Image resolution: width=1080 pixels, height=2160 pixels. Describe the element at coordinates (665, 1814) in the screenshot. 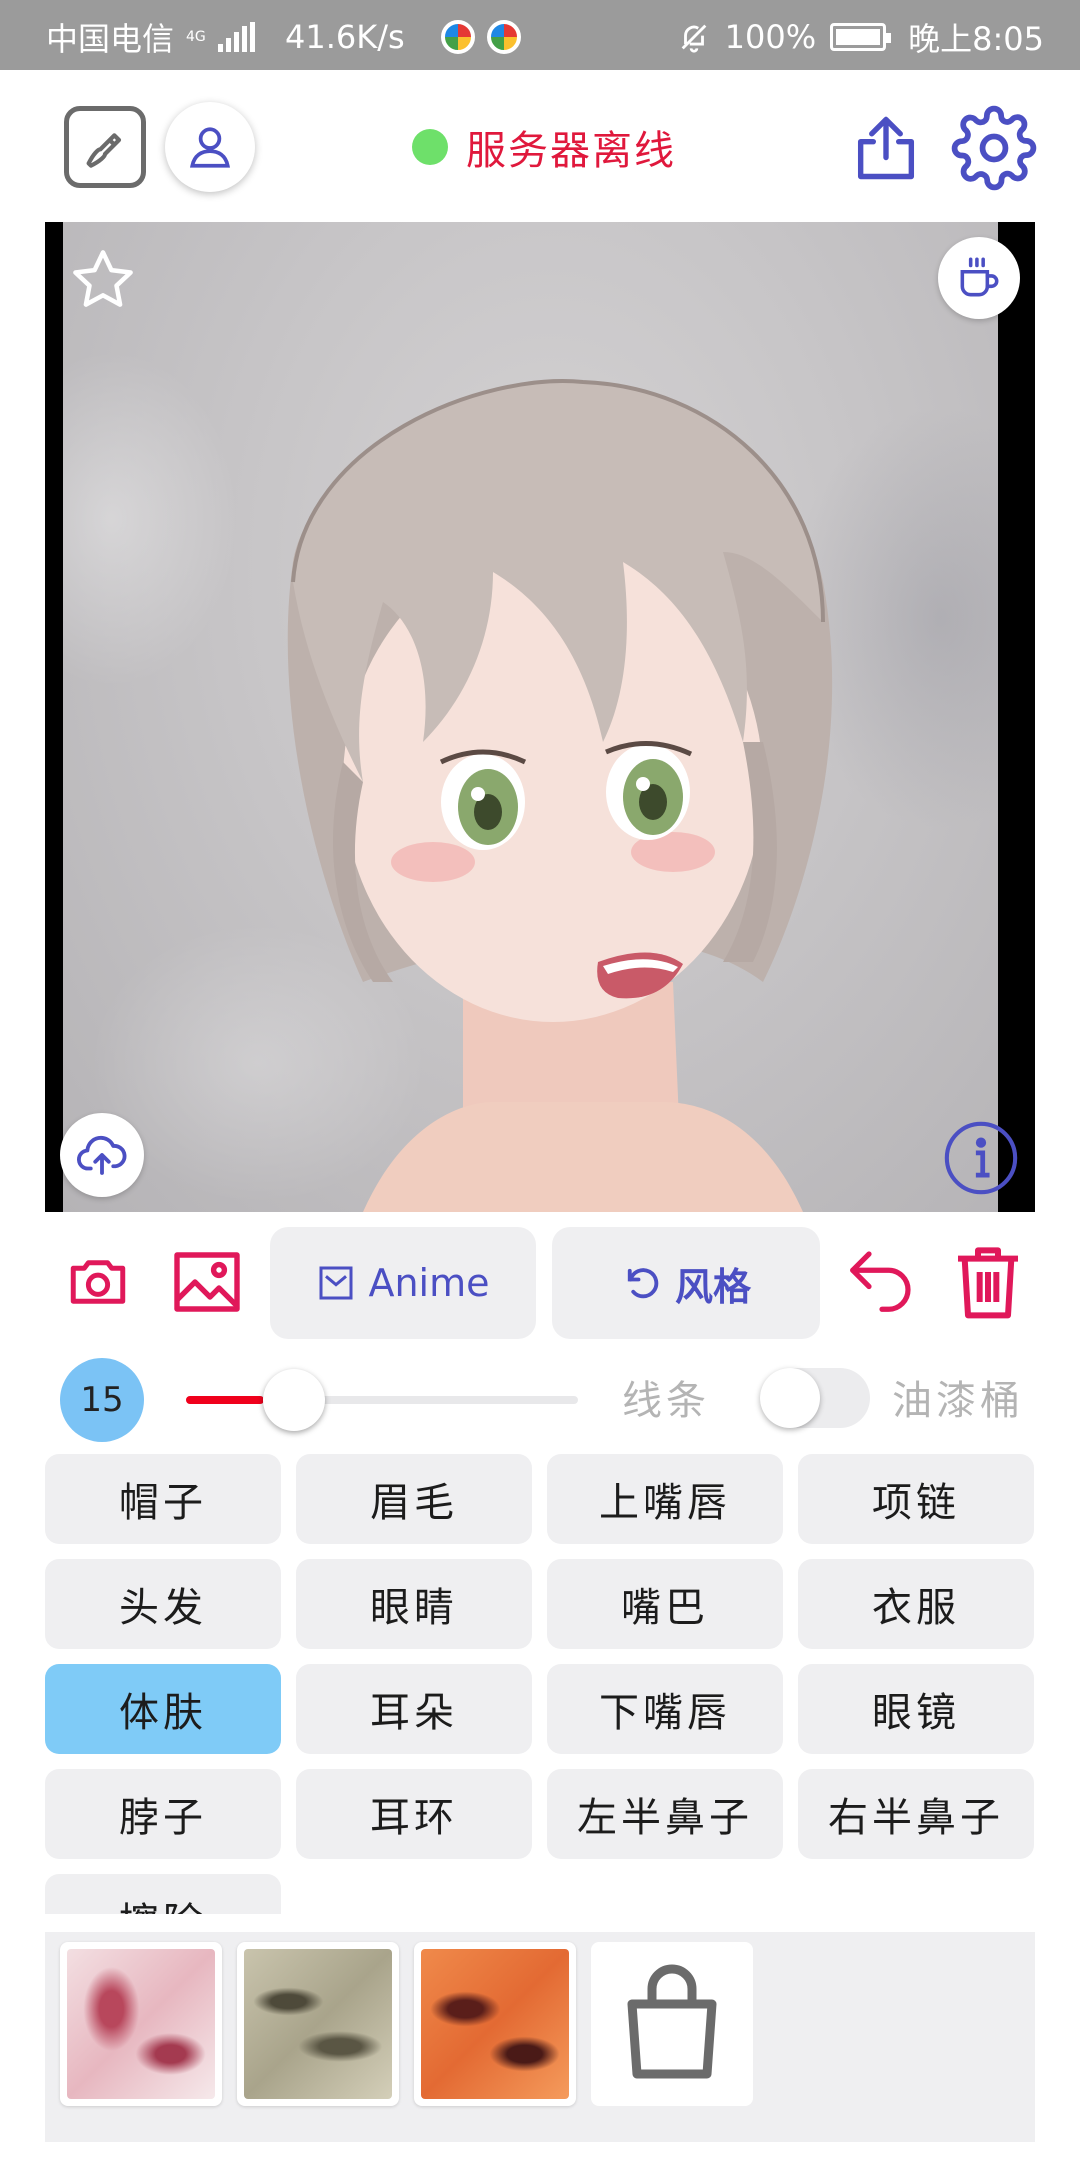

I see `part-button: 左半鼻子` at that location.